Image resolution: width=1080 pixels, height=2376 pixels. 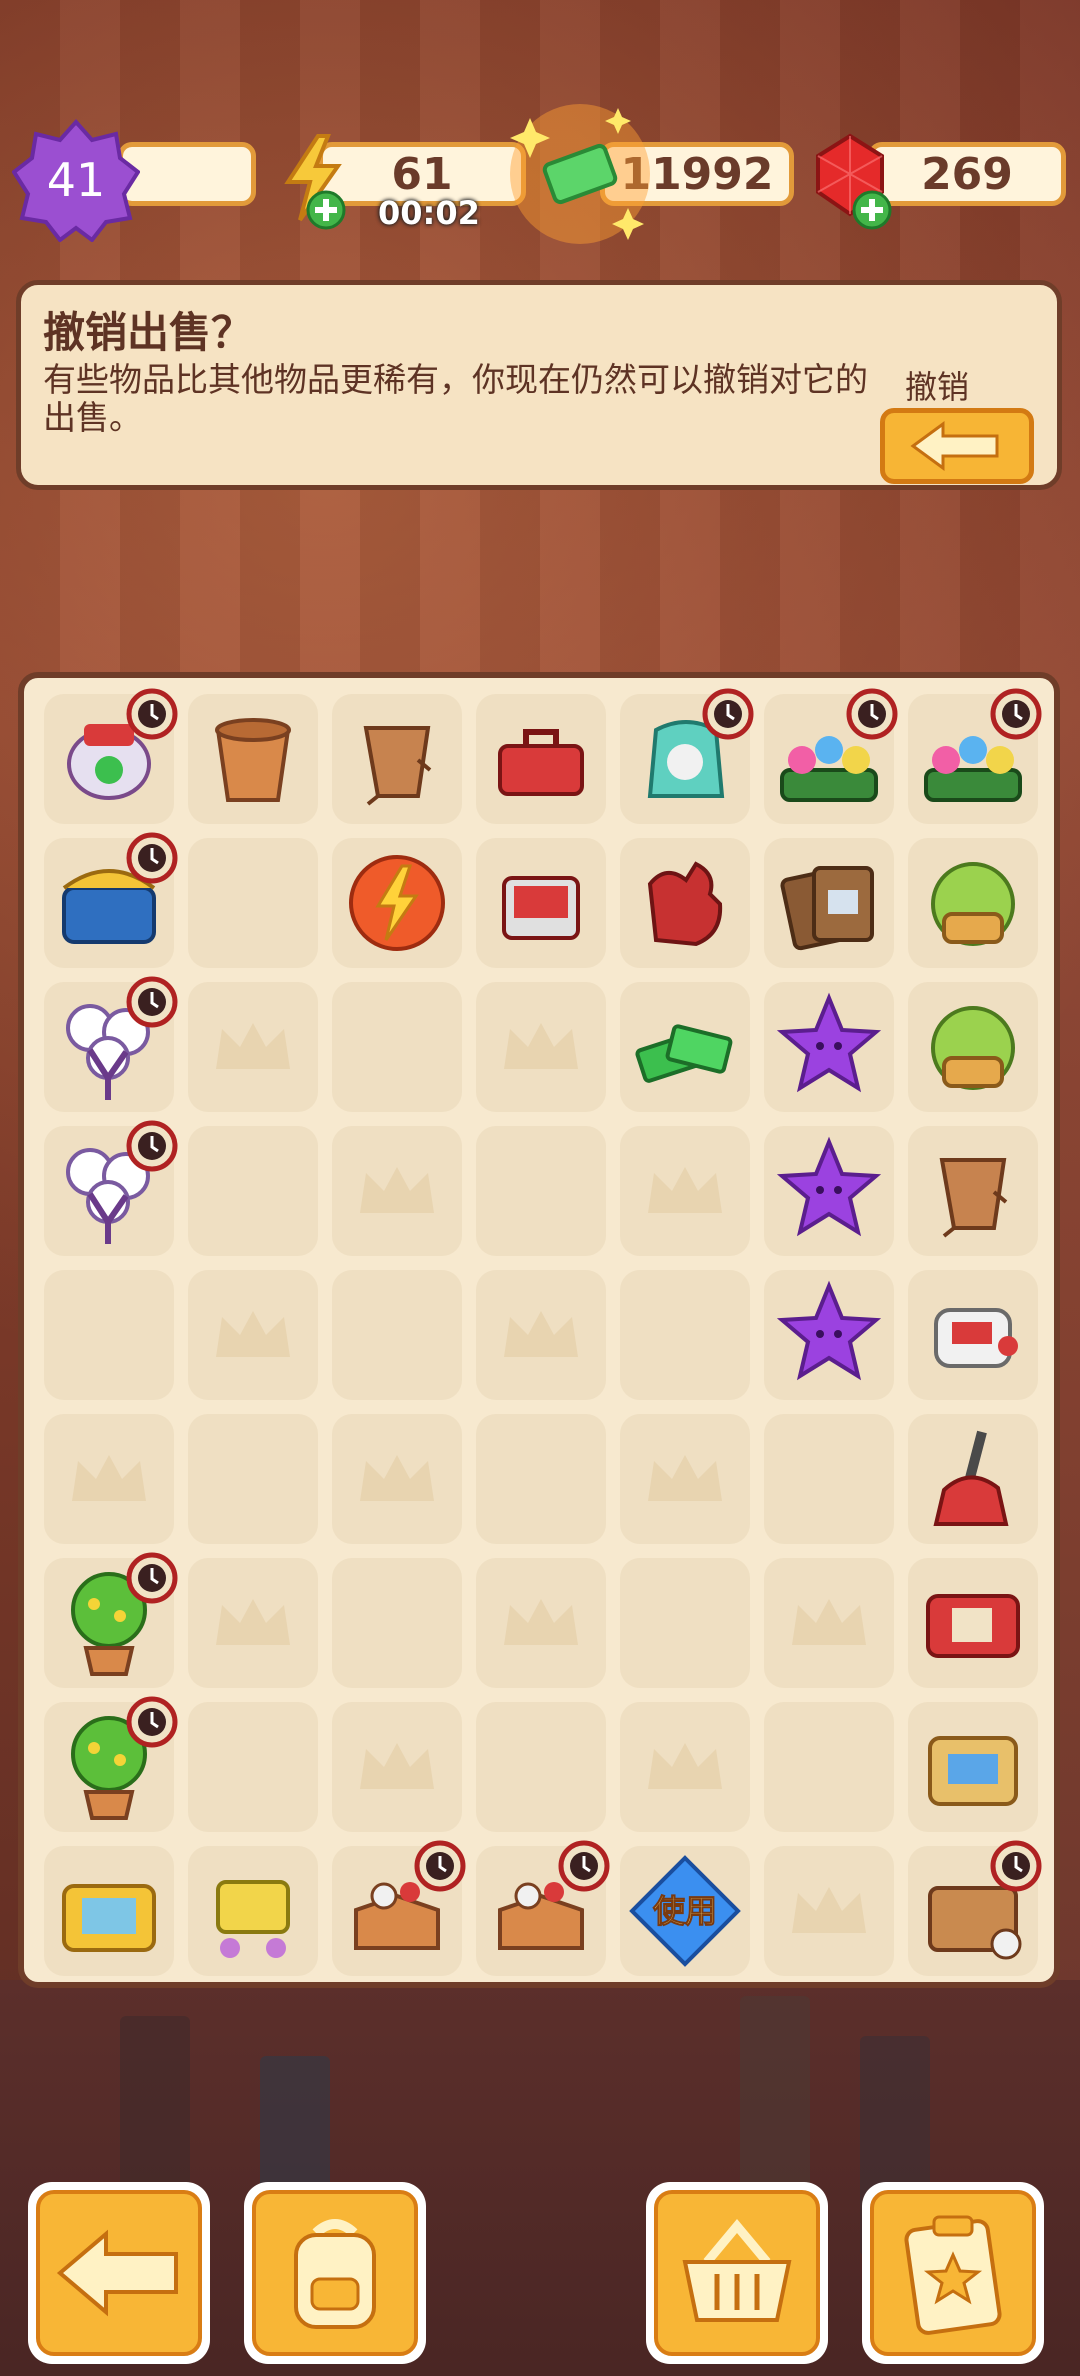 I want to click on salad-icon, so click(x=973, y=904).